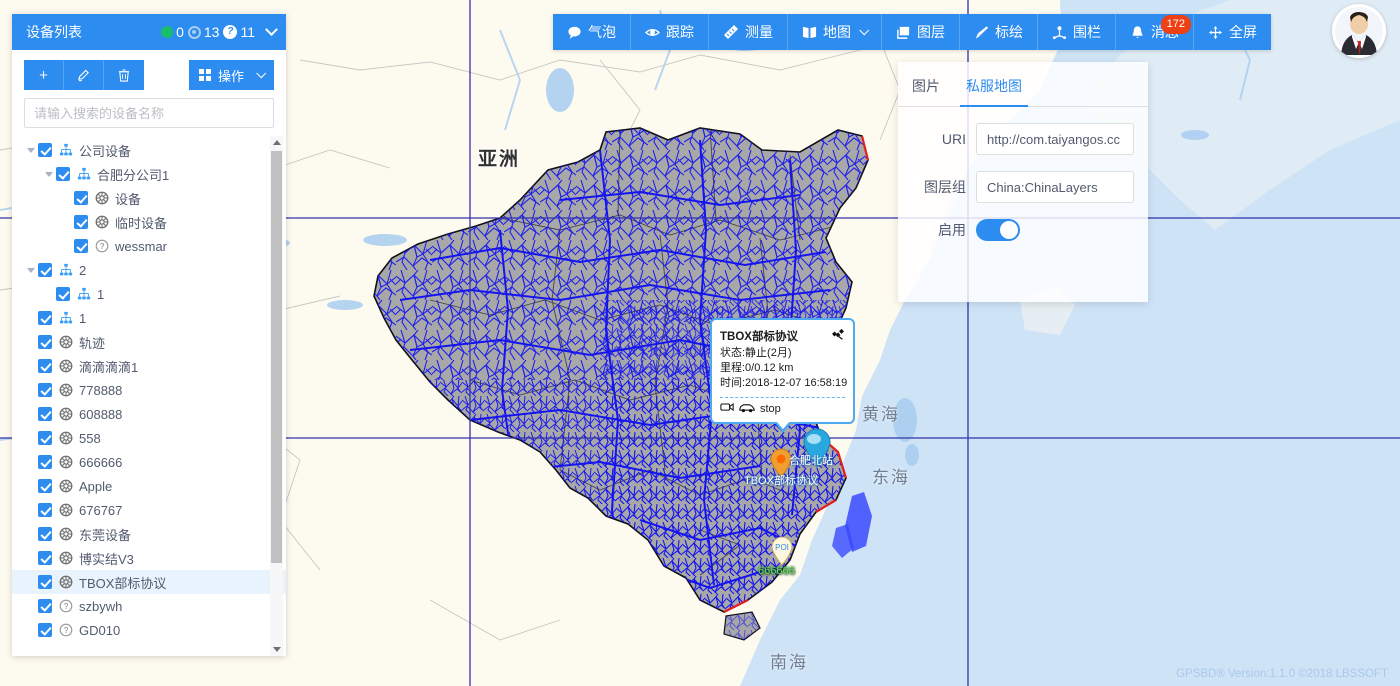 The width and height of the screenshot is (1400, 686). I want to click on edit-device-button, so click(84, 75).